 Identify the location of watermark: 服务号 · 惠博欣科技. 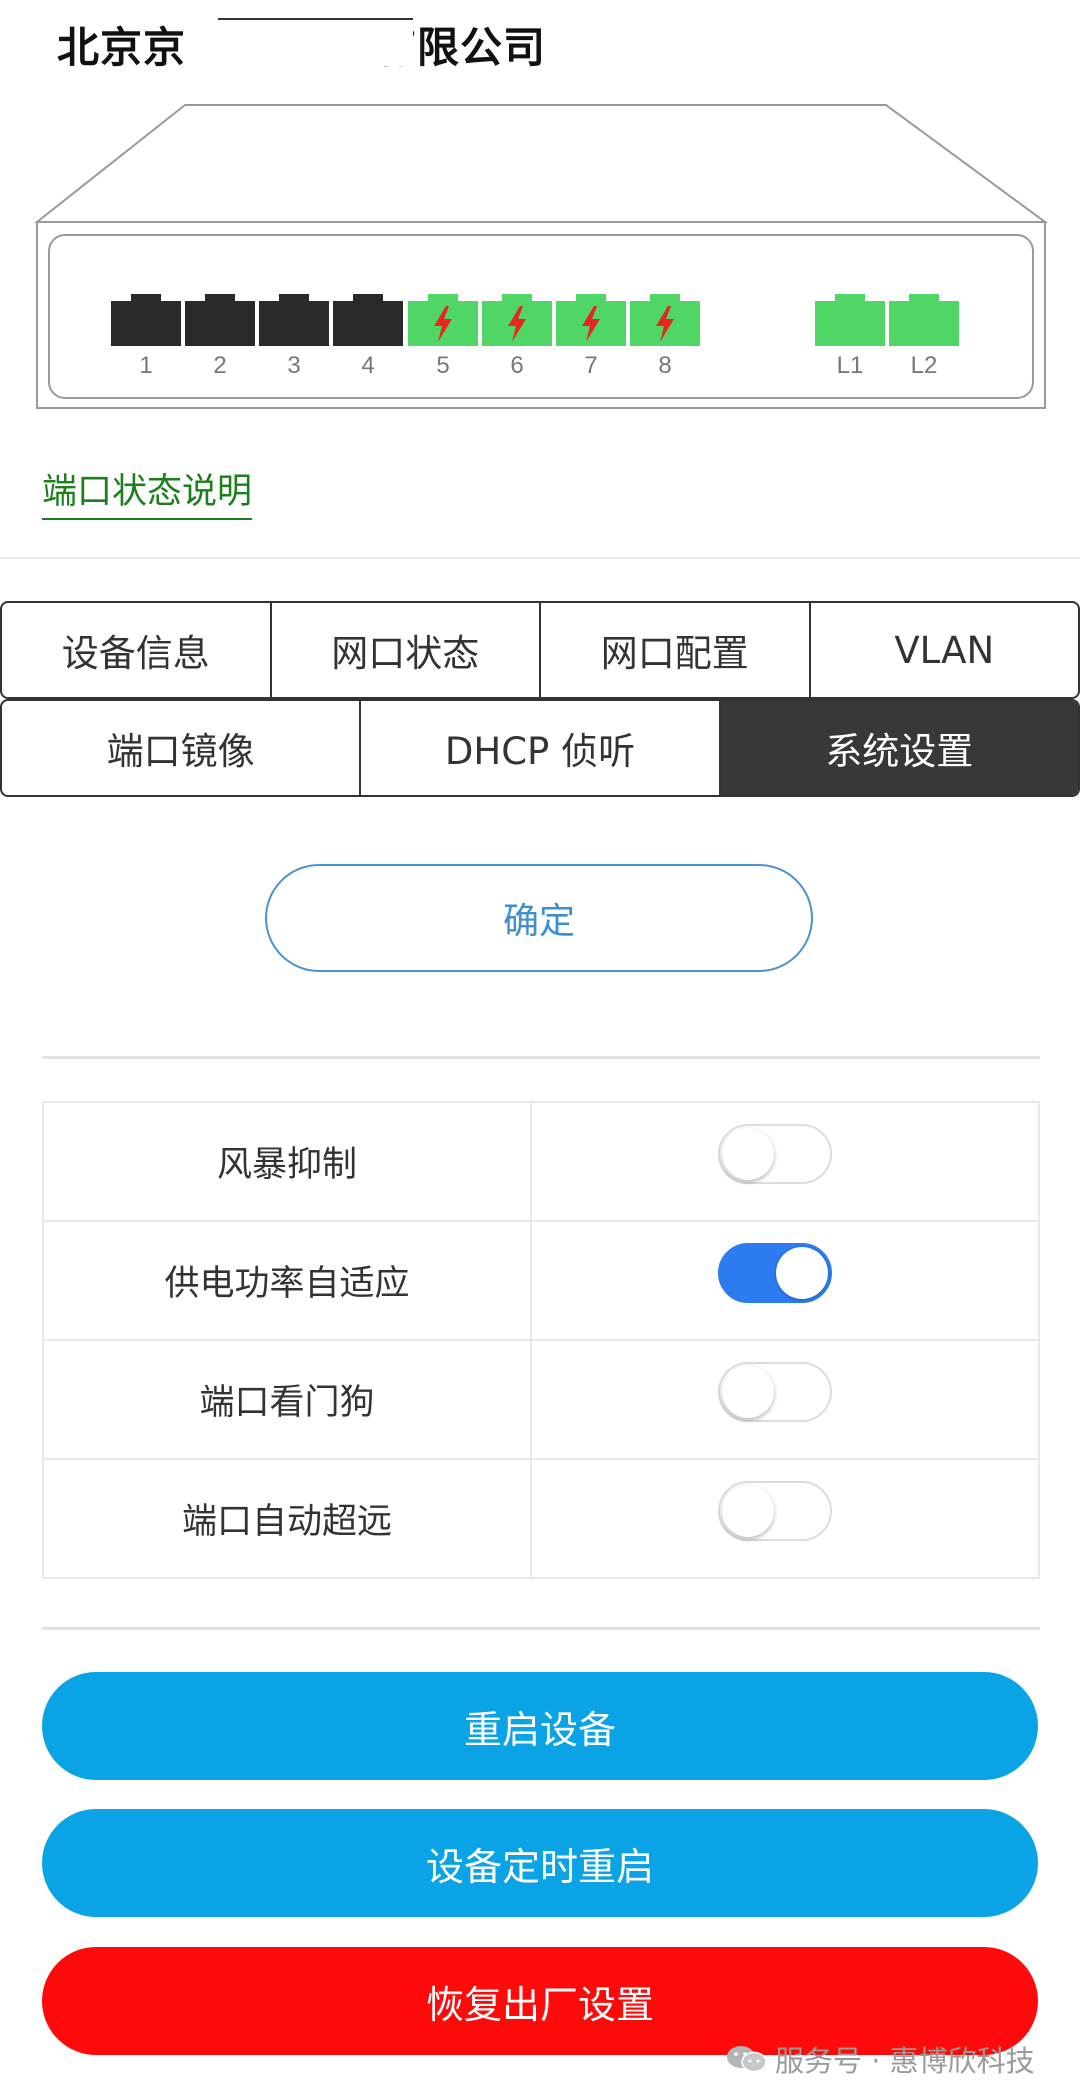
(880, 2059).